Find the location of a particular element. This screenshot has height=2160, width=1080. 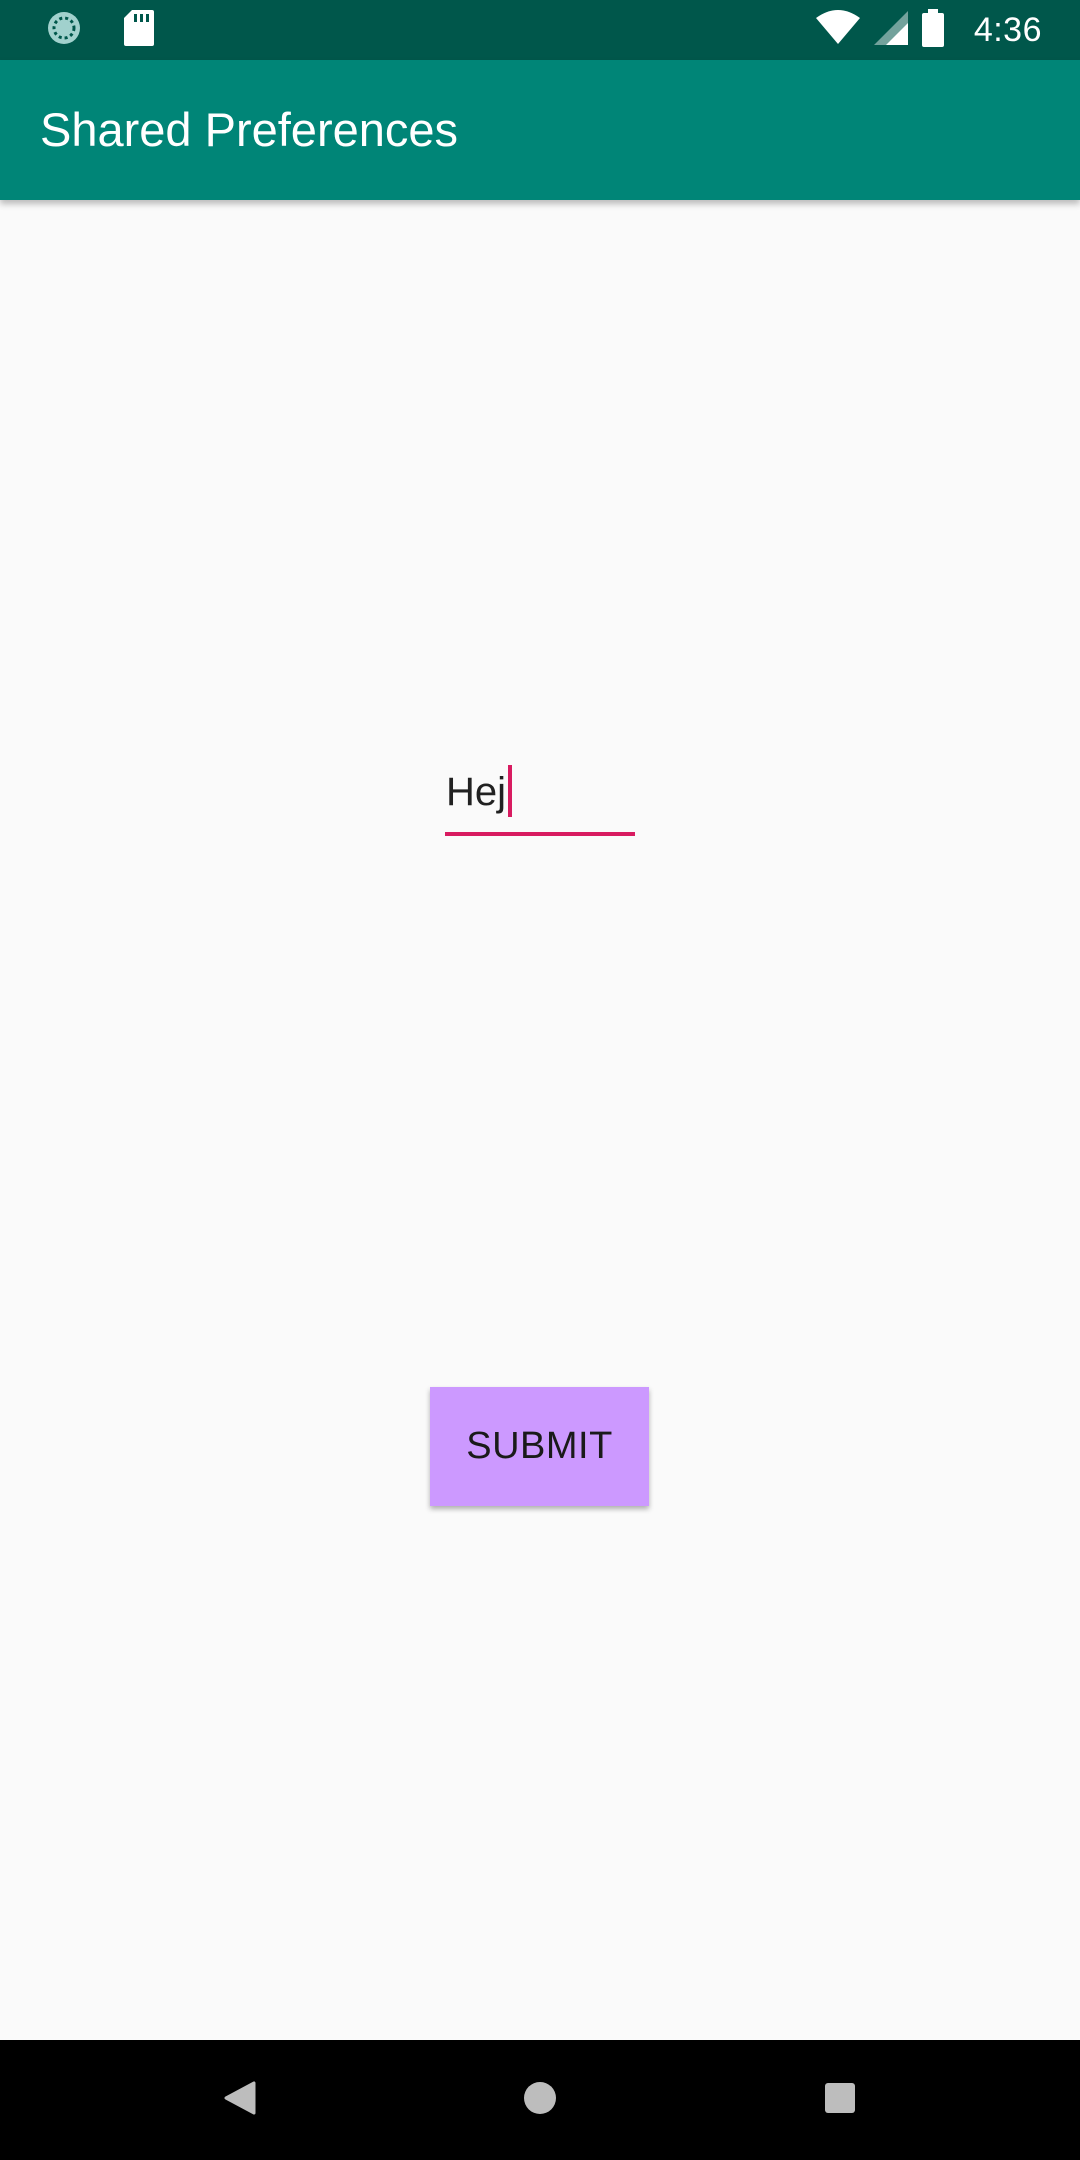

text-input-text: Hej is located at coordinates (476, 792).